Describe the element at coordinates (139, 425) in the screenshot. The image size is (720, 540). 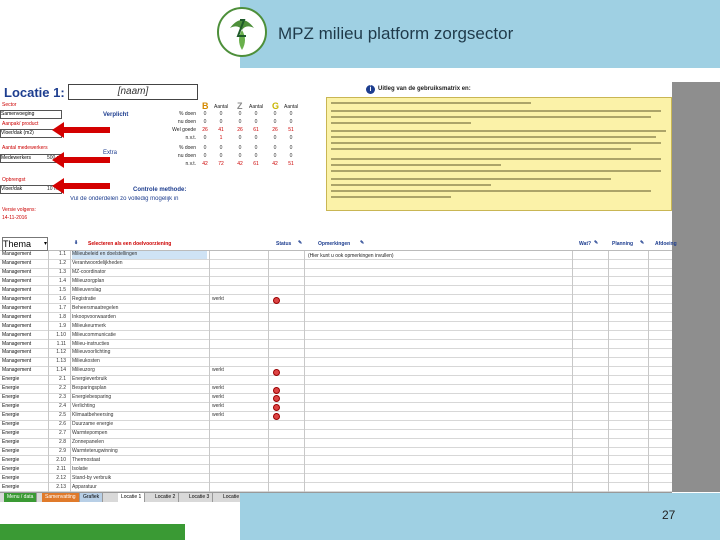
I see `row-label: Duurzame energie` at that location.